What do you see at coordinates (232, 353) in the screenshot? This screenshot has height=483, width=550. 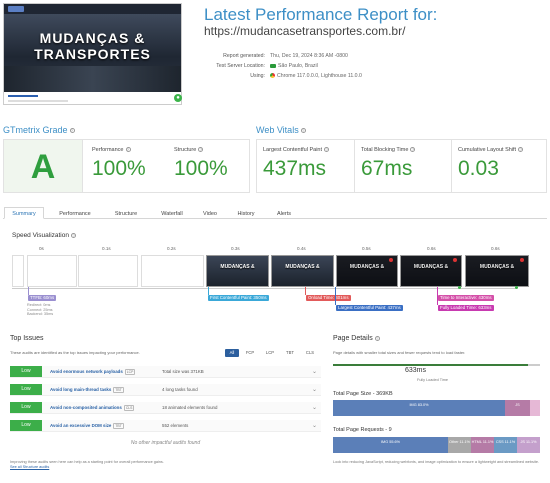 I see `filter-all: All` at bounding box center [232, 353].